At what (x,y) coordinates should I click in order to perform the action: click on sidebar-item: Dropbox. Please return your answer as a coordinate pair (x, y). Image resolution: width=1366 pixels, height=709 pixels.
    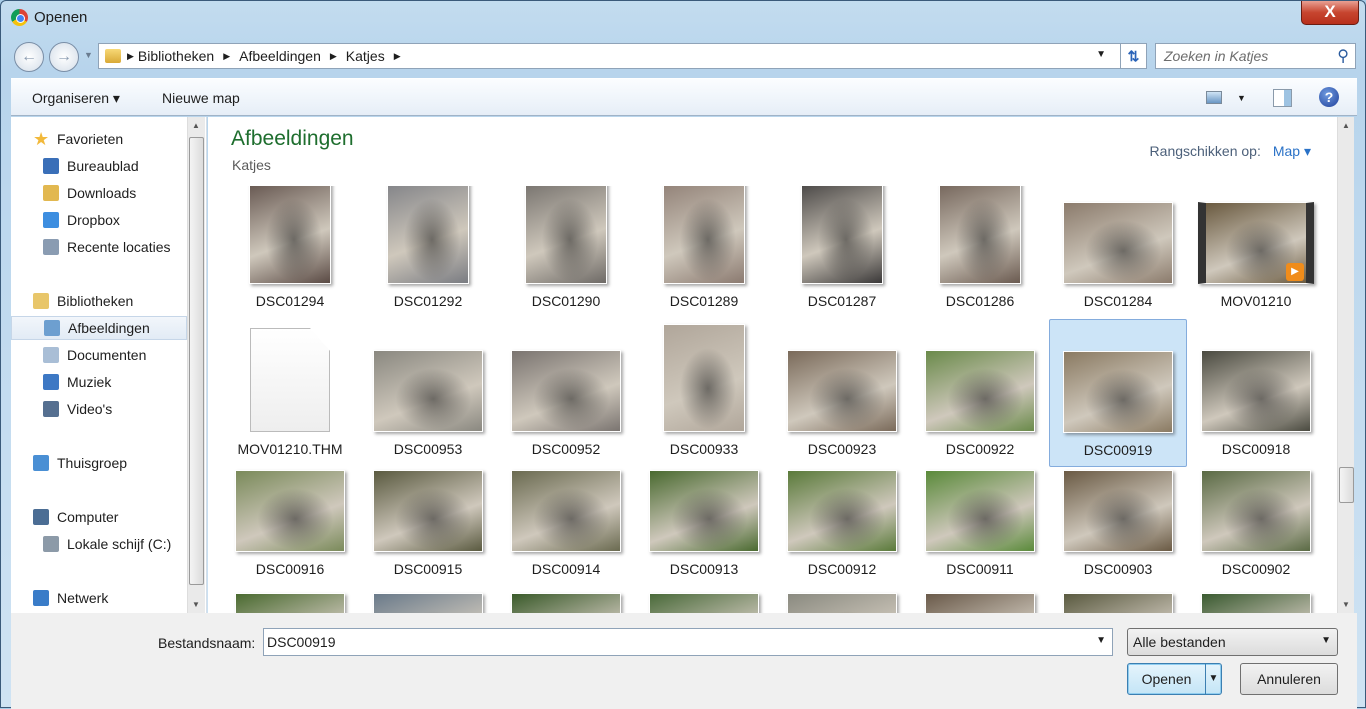
    Looking at the image, I should click on (99, 220).